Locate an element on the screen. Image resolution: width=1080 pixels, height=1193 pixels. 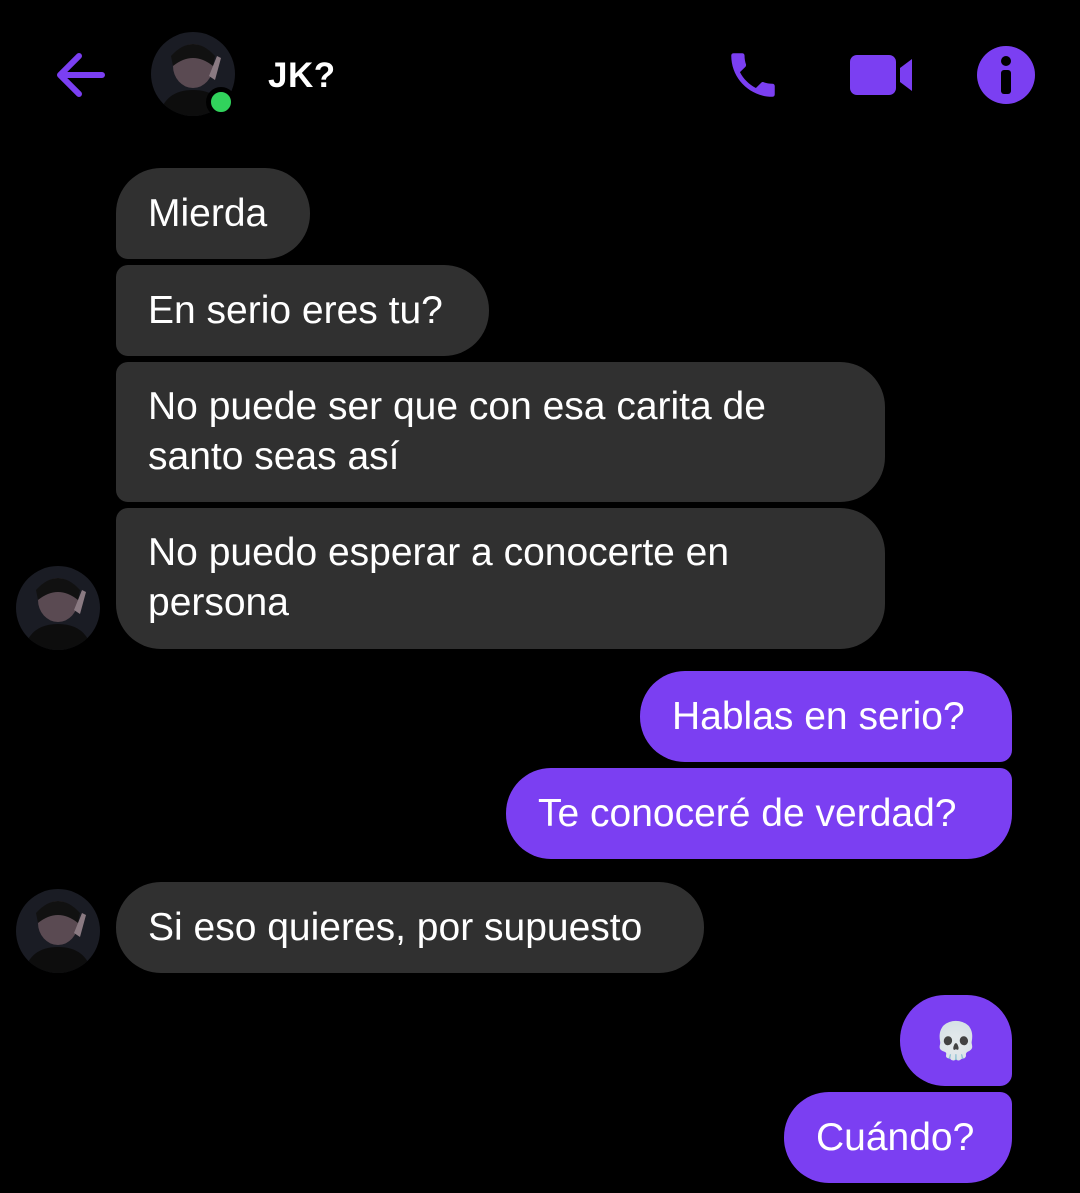
info-icon is located at coordinates (1006, 75).